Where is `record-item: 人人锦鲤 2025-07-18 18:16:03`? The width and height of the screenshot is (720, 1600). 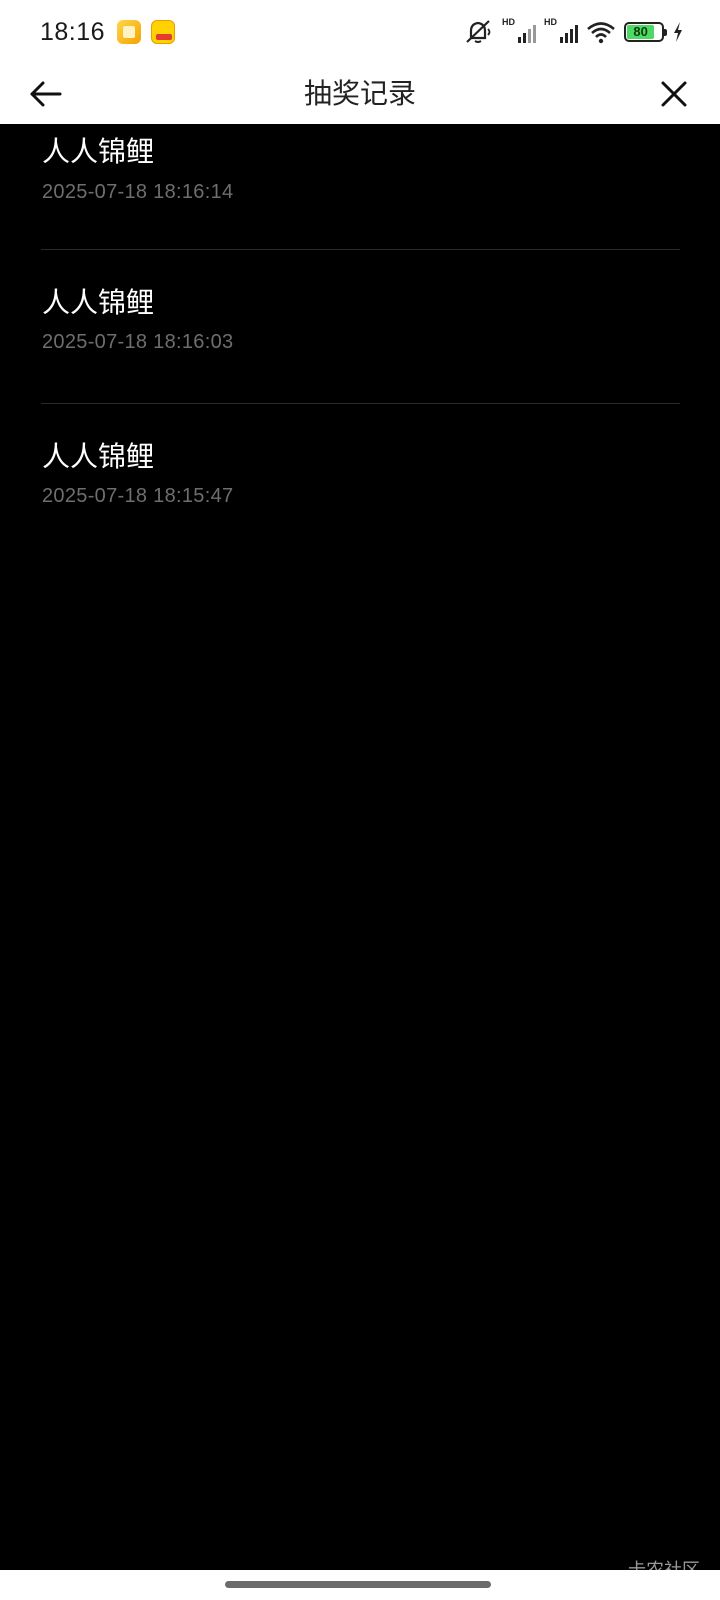 record-item: 人人锦鲤 2025-07-18 18:16:03 is located at coordinates (360, 327).